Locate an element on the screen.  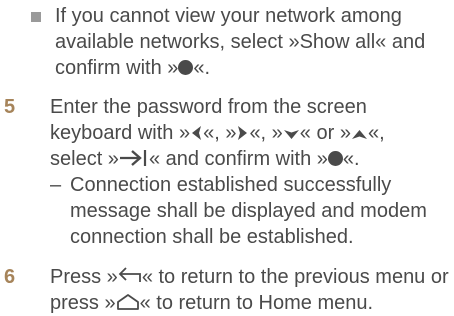
step-number: 5 is located at coordinates (10, 107).